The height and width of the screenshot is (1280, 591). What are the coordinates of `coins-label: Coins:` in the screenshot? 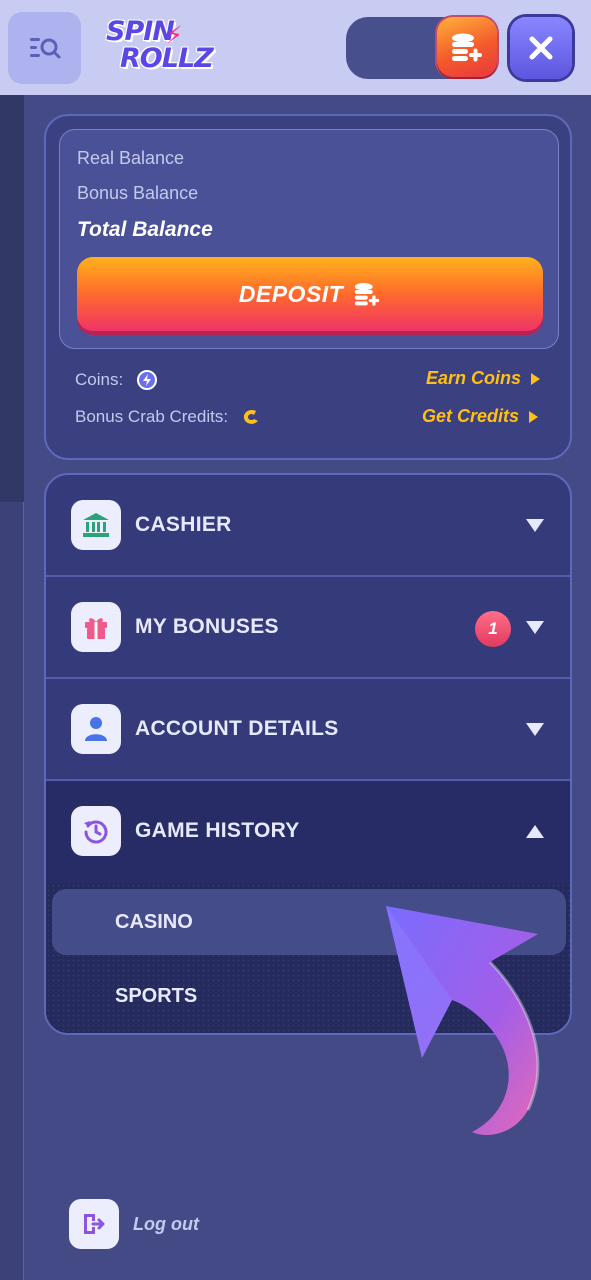 It's located at (99, 379).